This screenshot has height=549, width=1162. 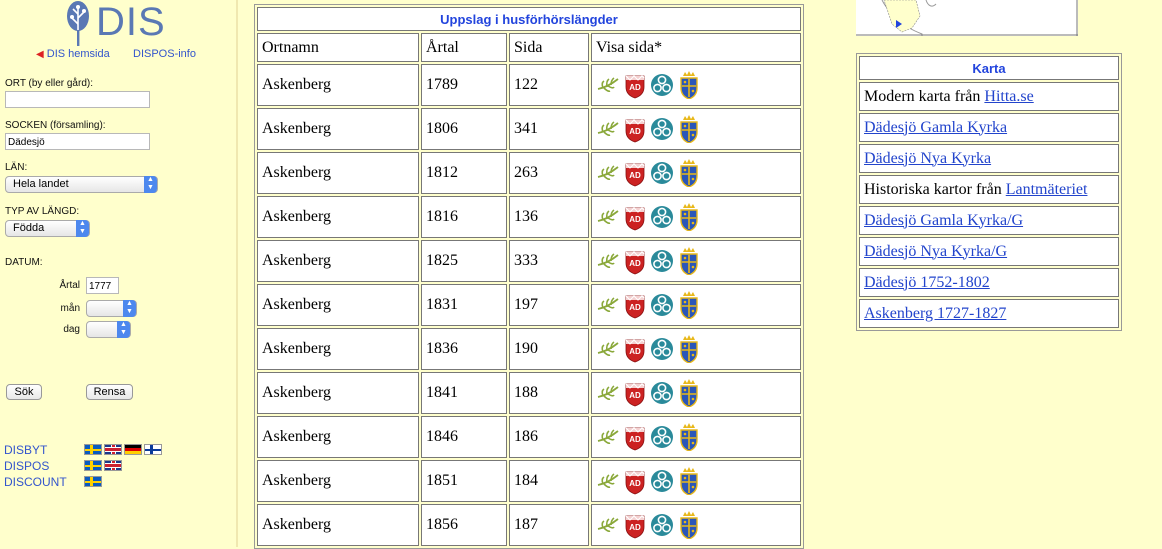 I want to click on karta-row: Askenberg 1727-1827, so click(x=989, y=313).